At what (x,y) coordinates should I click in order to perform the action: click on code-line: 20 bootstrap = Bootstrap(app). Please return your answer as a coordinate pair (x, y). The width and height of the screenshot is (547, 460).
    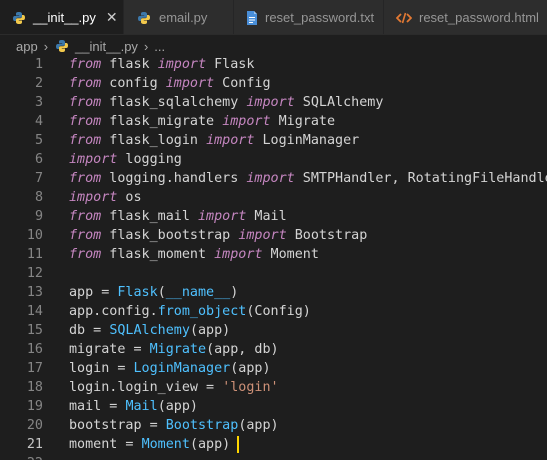
    Looking at the image, I should click on (273, 425).